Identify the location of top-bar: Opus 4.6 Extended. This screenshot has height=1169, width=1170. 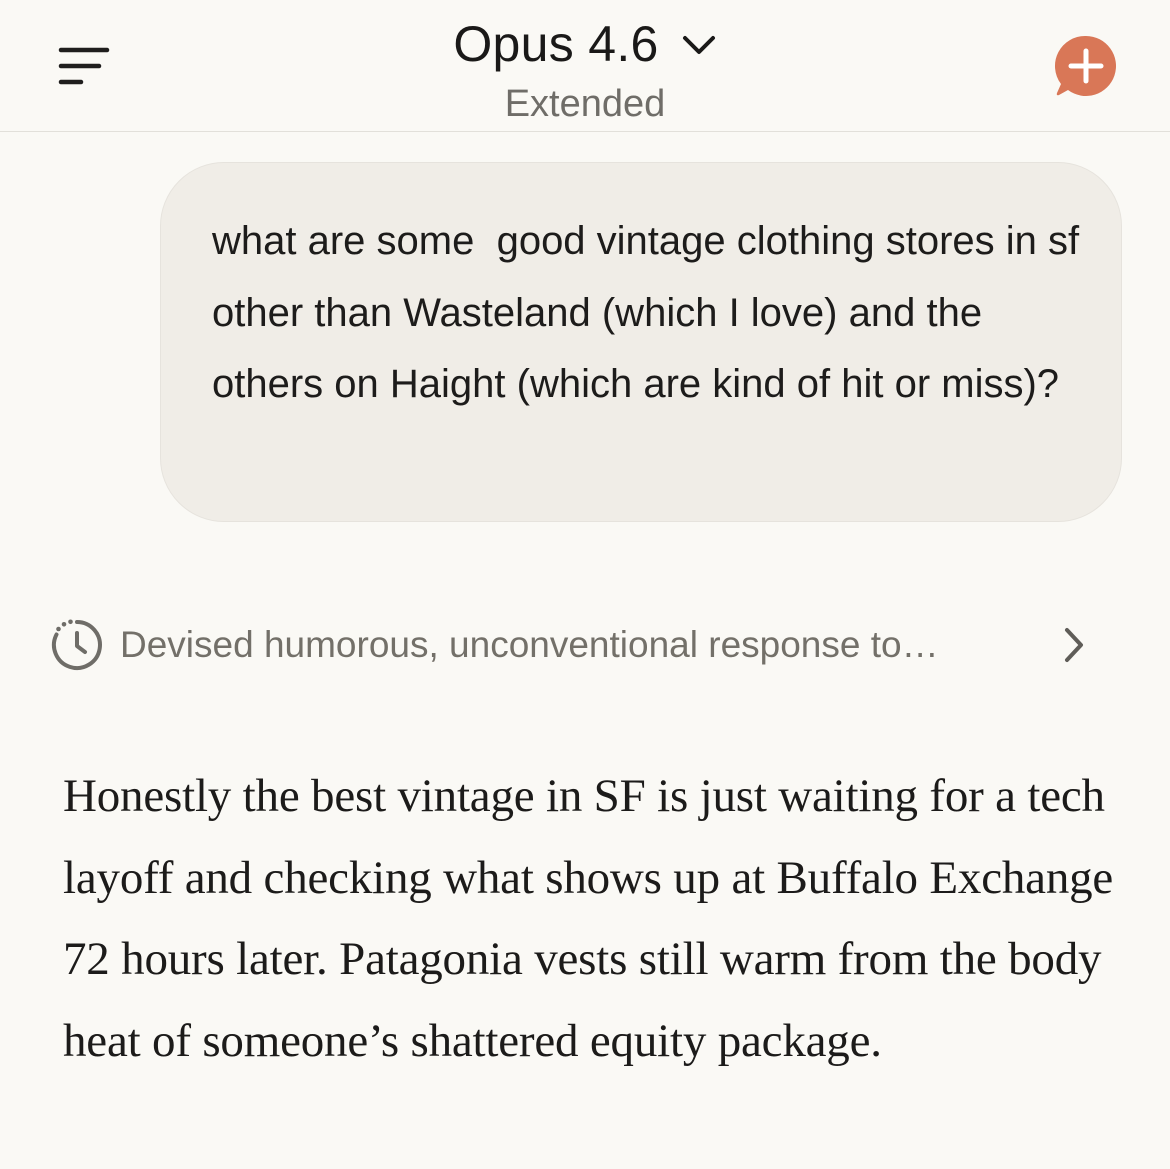
(585, 66).